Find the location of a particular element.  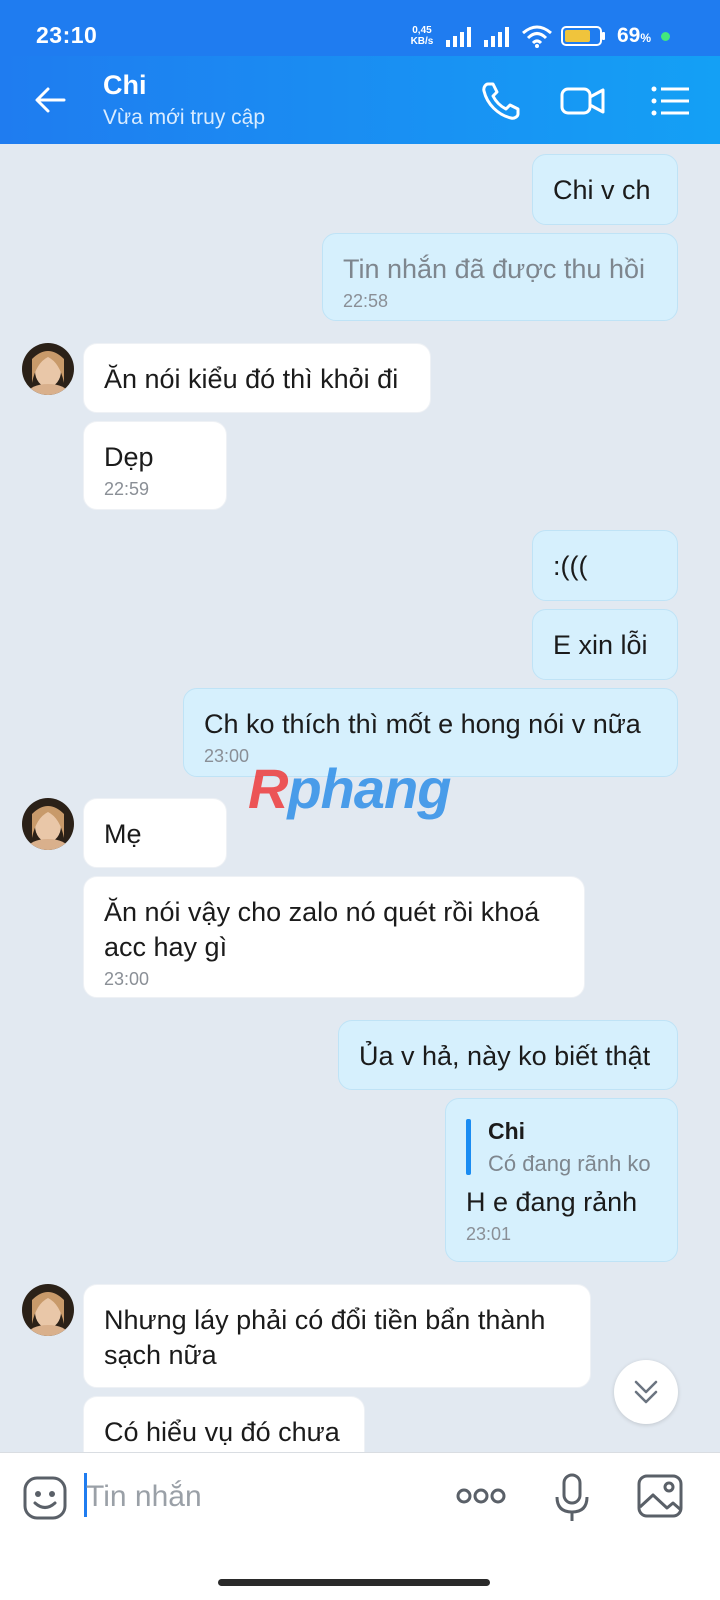

message-time: 22:59 is located at coordinates (127, 489).